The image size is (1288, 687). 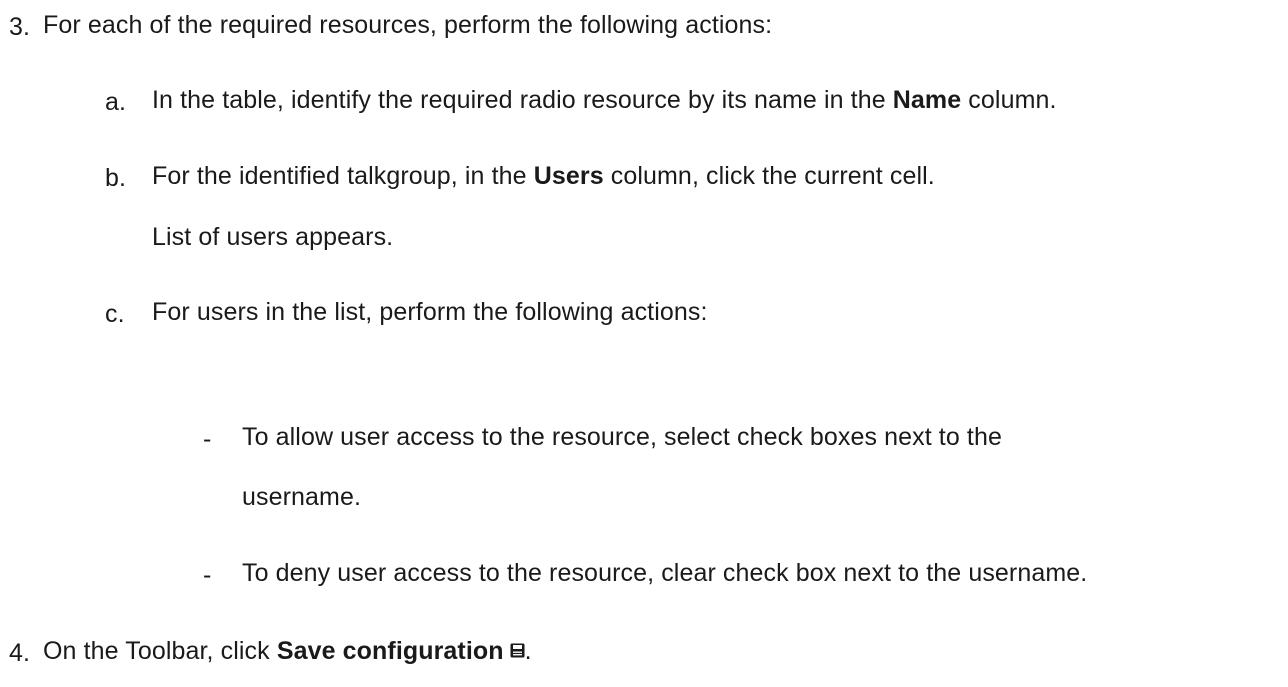 I want to click on step-3-number: 3., so click(x=20, y=27).